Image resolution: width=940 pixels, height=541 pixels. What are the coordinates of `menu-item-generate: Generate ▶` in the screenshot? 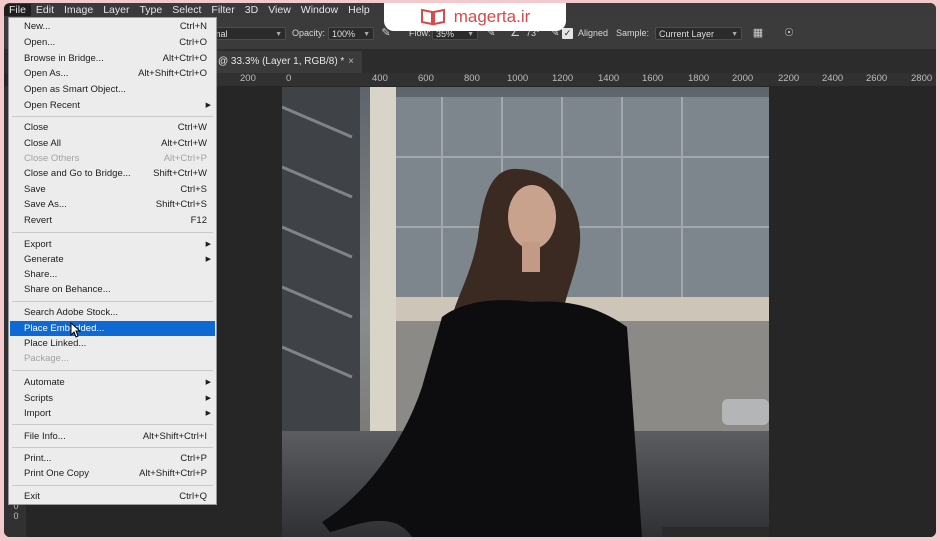 It's located at (112, 259).